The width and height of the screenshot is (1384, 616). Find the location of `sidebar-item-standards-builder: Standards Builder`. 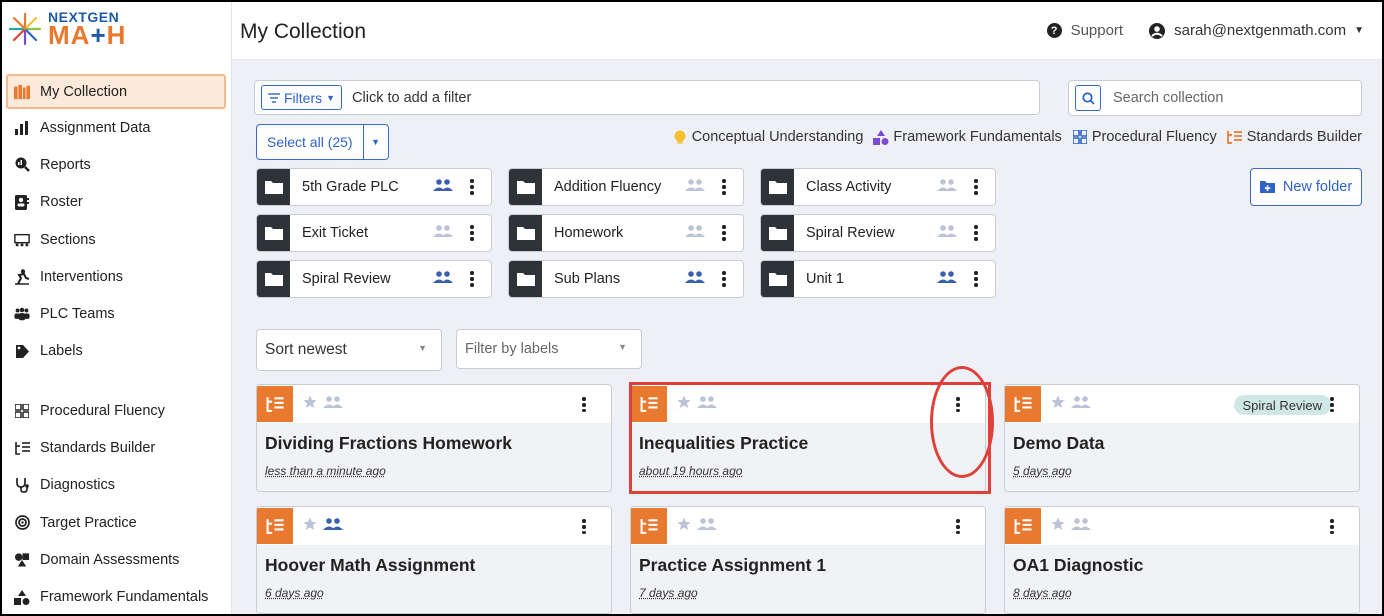

sidebar-item-standards-builder: Standards Builder is located at coordinates (117, 447).